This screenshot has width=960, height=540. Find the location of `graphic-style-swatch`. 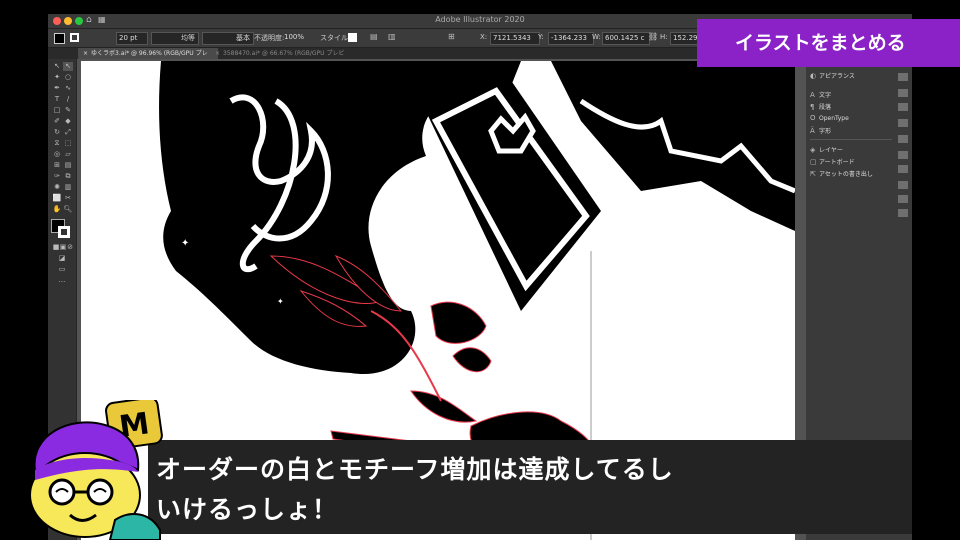

graphic-style-swatch is located at coordinates (352, 37).